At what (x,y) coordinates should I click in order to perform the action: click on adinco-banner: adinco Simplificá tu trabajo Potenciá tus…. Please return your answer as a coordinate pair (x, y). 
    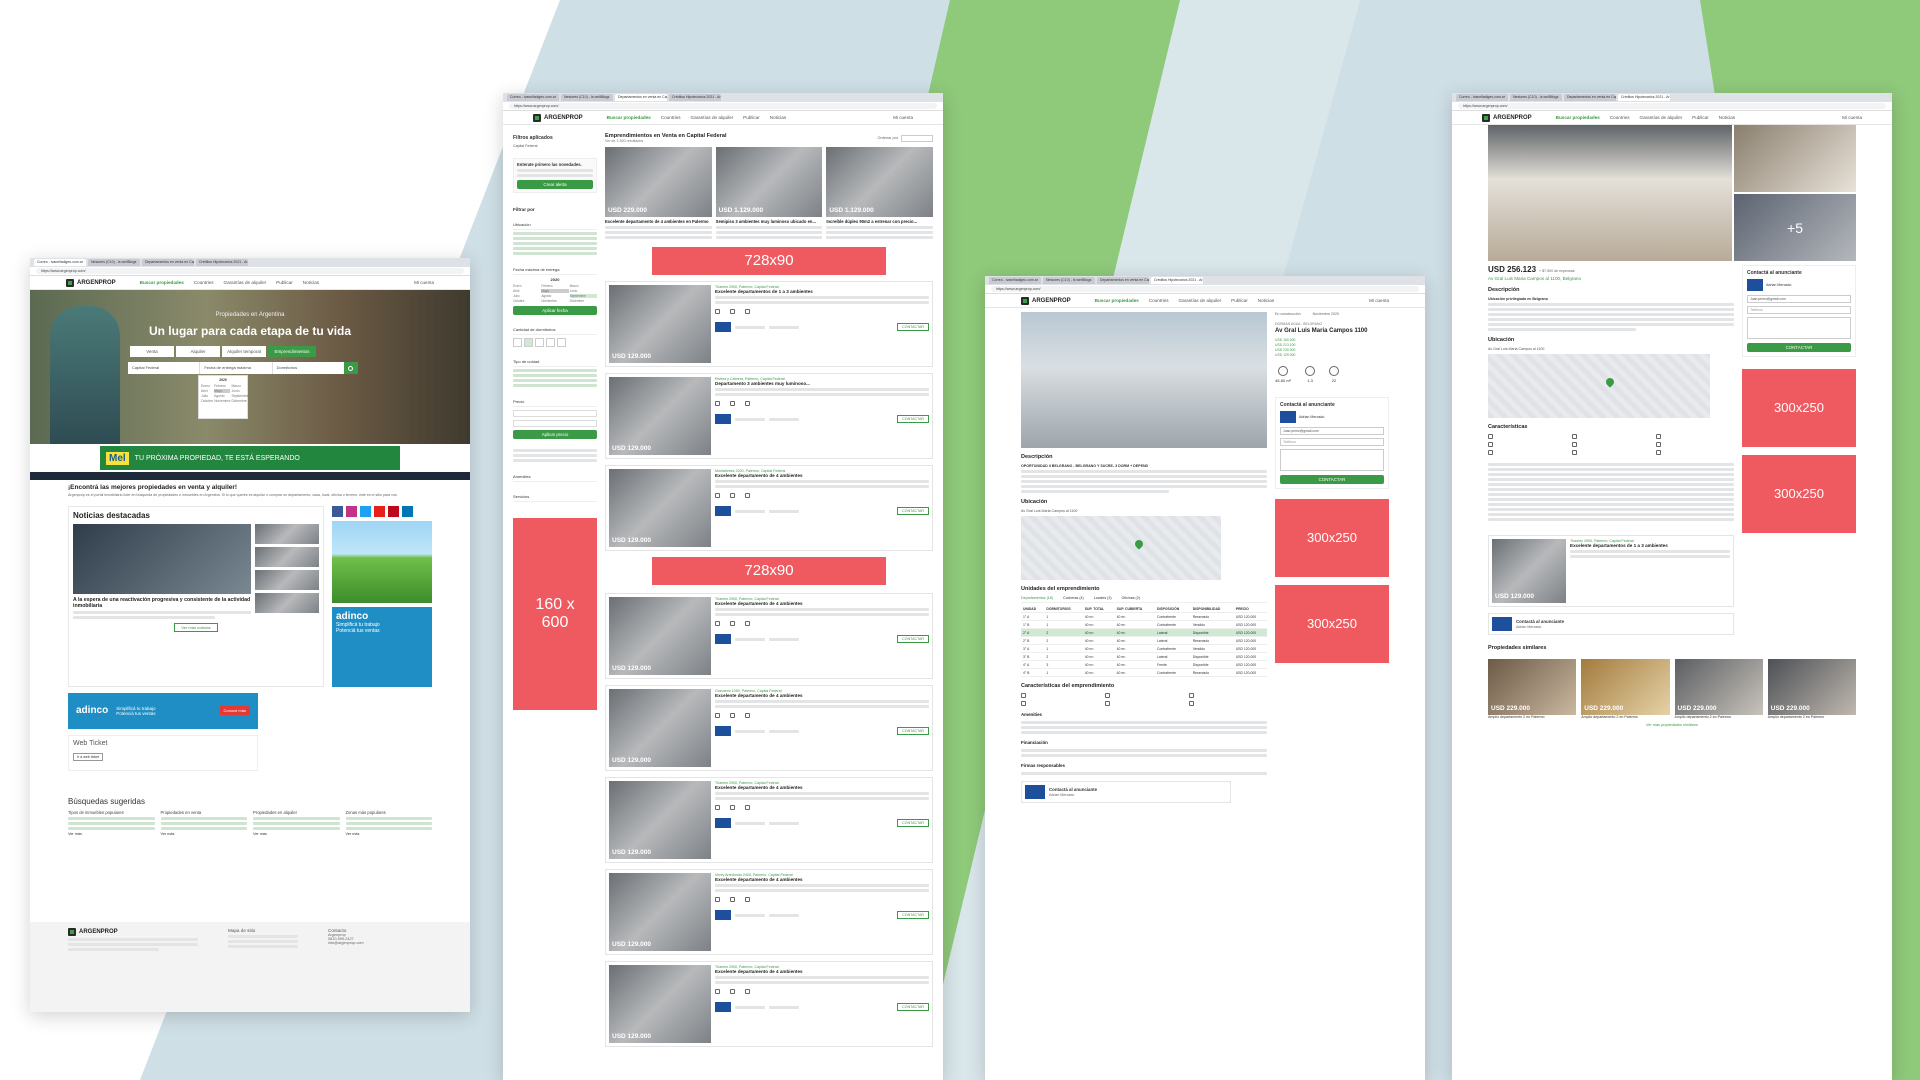
    Looking at the image, I should click on (163, 710).